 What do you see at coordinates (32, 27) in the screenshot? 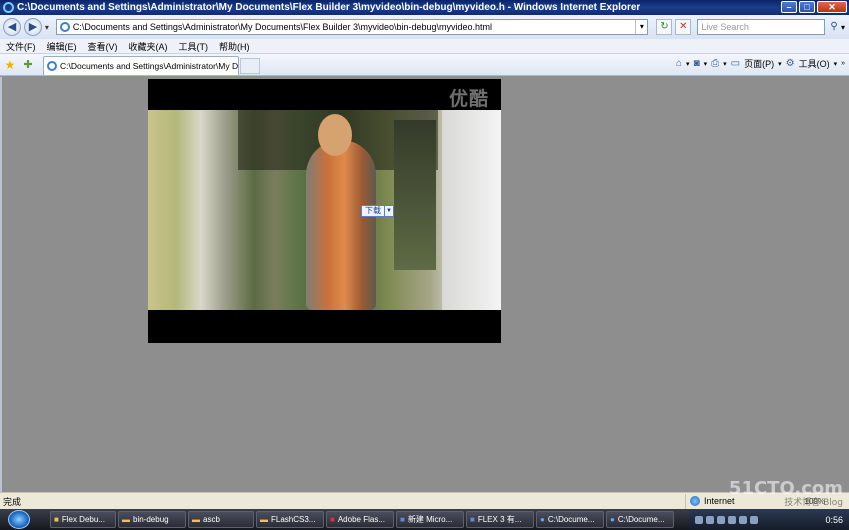
I see `forward-button: ▶` at bounding box center [32, 27].